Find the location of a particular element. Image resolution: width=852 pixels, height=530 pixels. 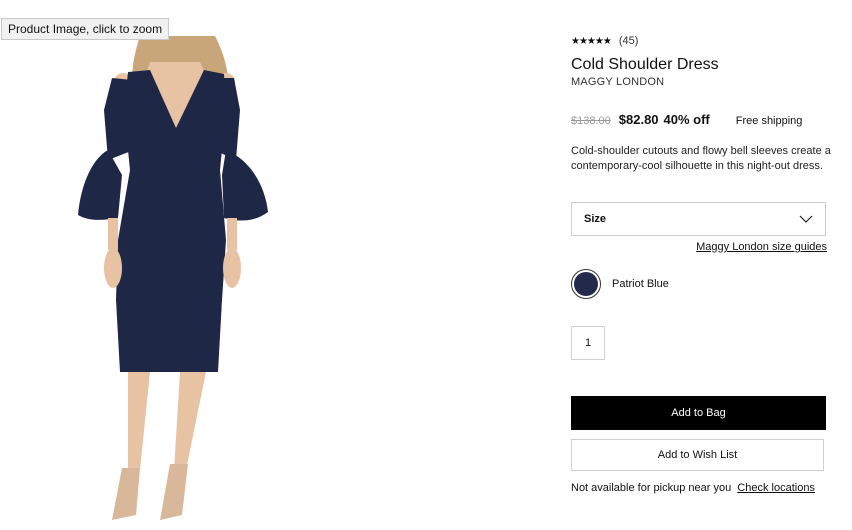

chevron-down-icon is located at coordinates (806, 219).